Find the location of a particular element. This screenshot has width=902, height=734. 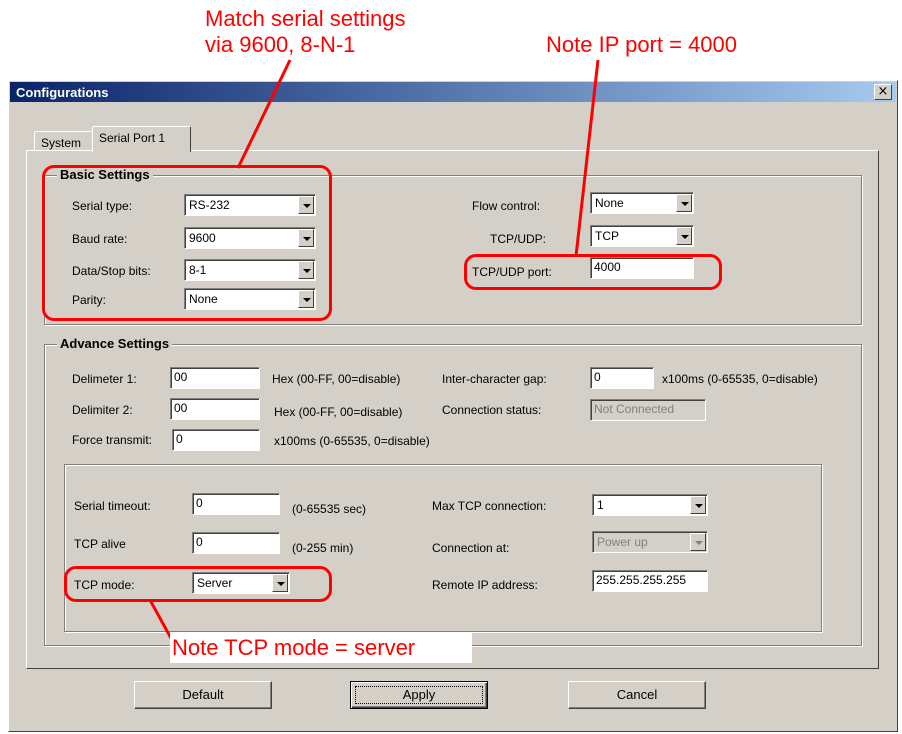

flow-control-label: Flow control: is located at coordinates (506, 206).